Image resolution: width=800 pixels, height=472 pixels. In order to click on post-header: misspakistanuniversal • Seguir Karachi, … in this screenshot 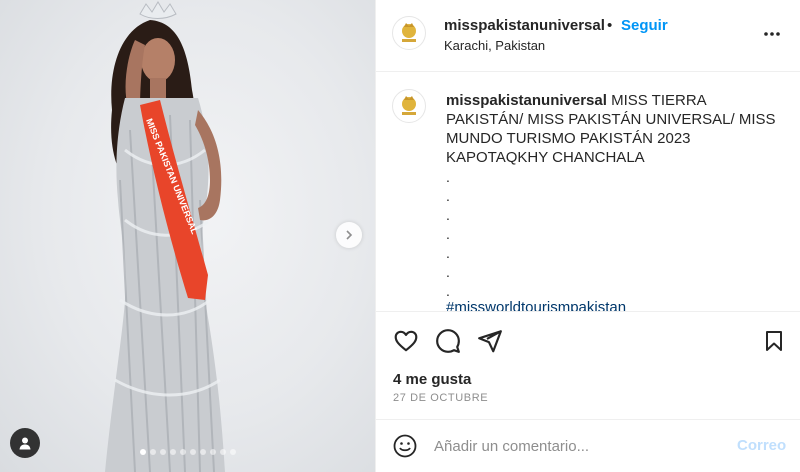, I will do `click(588, 36)`.